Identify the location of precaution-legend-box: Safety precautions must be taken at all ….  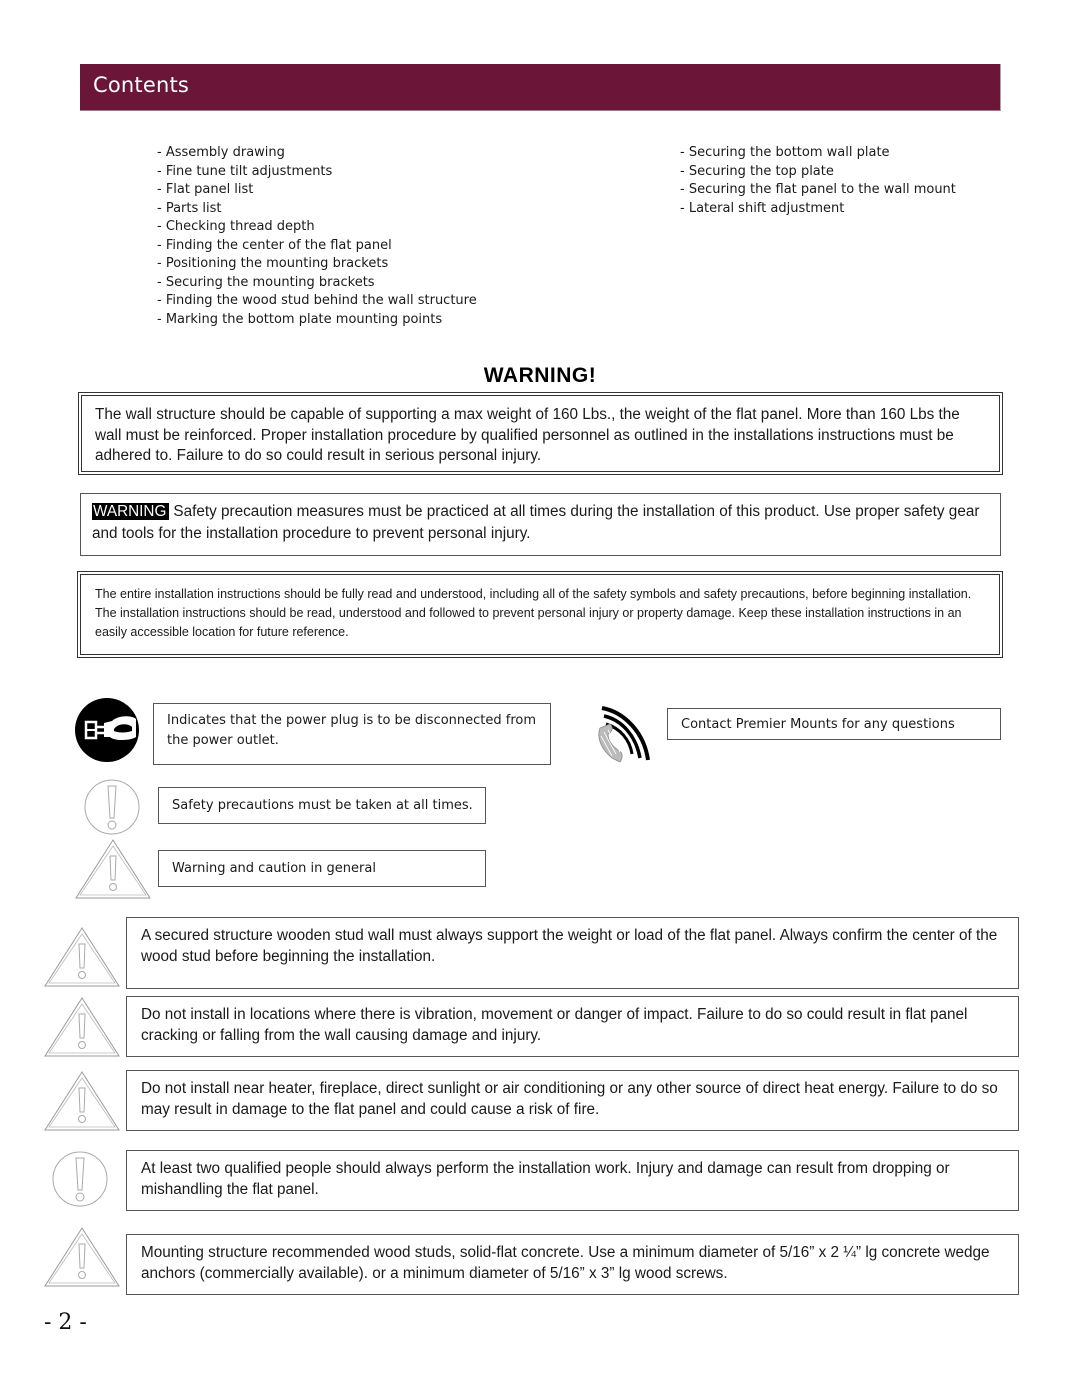
(322, 805).